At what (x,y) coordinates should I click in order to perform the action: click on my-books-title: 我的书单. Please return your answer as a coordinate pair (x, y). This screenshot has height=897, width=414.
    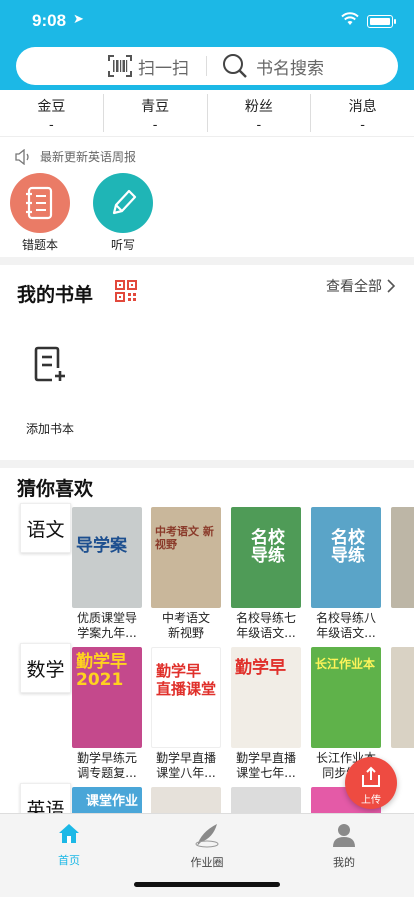
    Looking at the image, I should click on (55, 295).